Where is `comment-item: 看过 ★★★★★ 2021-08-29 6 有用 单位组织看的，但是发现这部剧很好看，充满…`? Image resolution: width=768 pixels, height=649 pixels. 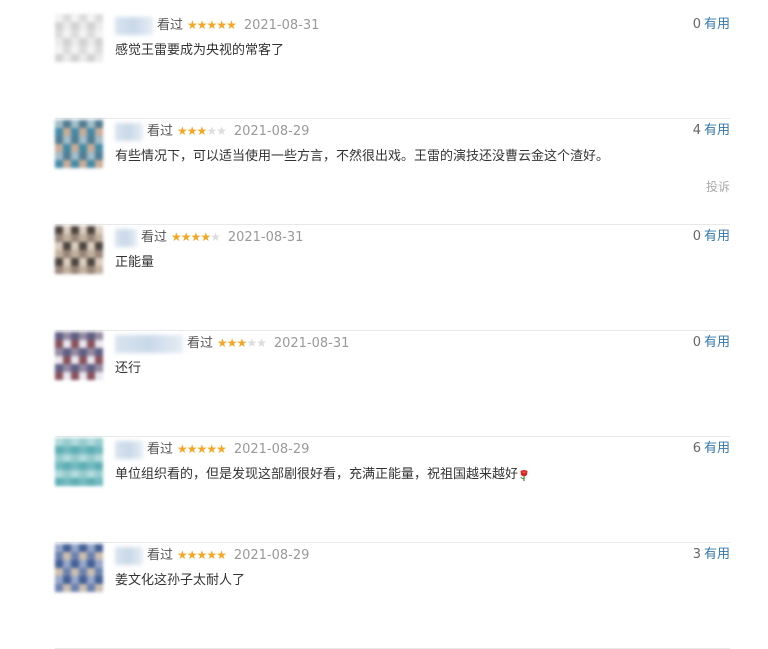
comment-item: 看过 ★★★★★ 2021-08-29 6 有用 单位组织看的，但是发现这部剧很好看，充满… is located at coordinates (392, 490).